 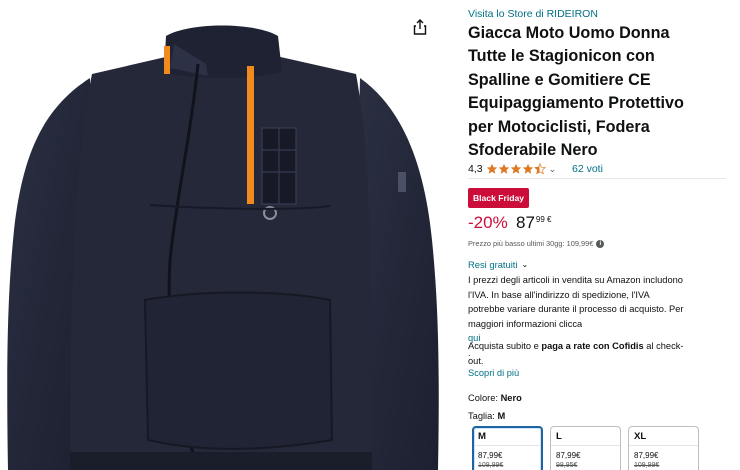 What do you see at coordinates (600, 243) in the screenshot?
I see `info-icon: i` at bounding box center [600, 243].